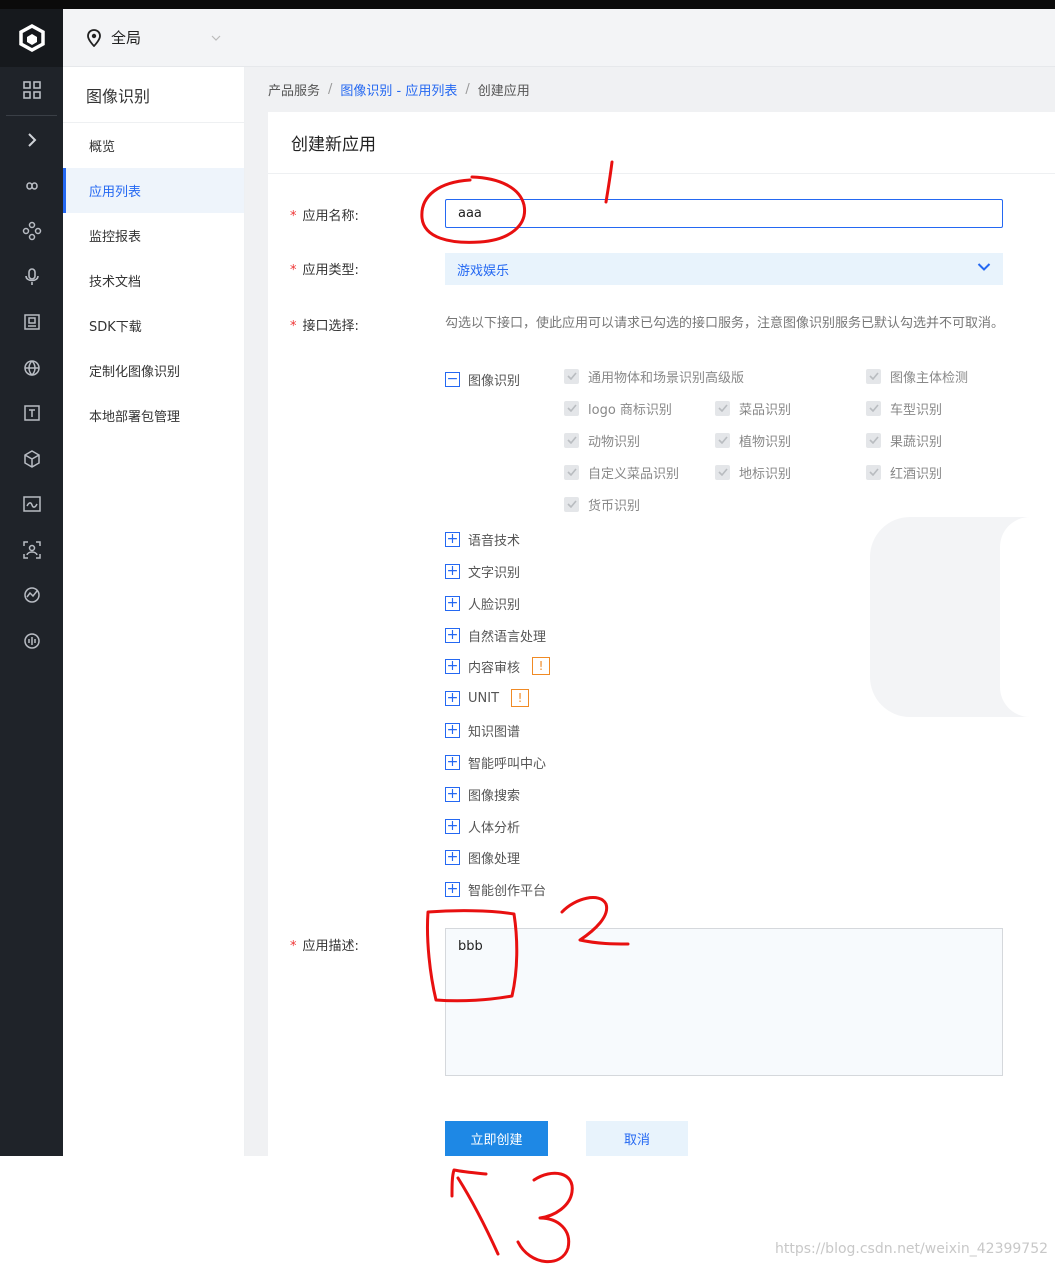  I want to click on face-scan-icon, so click(31, 550).